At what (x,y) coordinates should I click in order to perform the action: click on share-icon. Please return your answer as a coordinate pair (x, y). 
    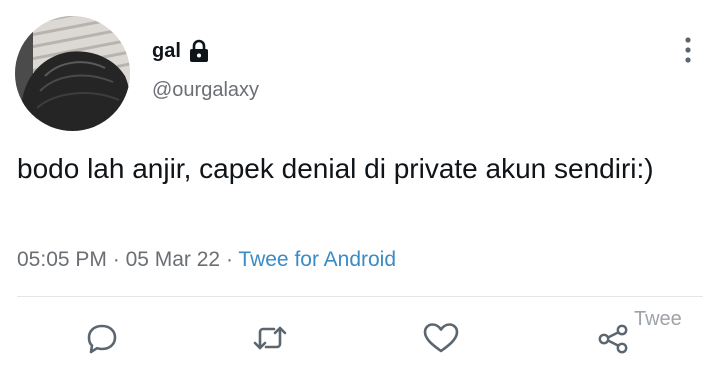
    Looking at the image, I should click on (613, 339).